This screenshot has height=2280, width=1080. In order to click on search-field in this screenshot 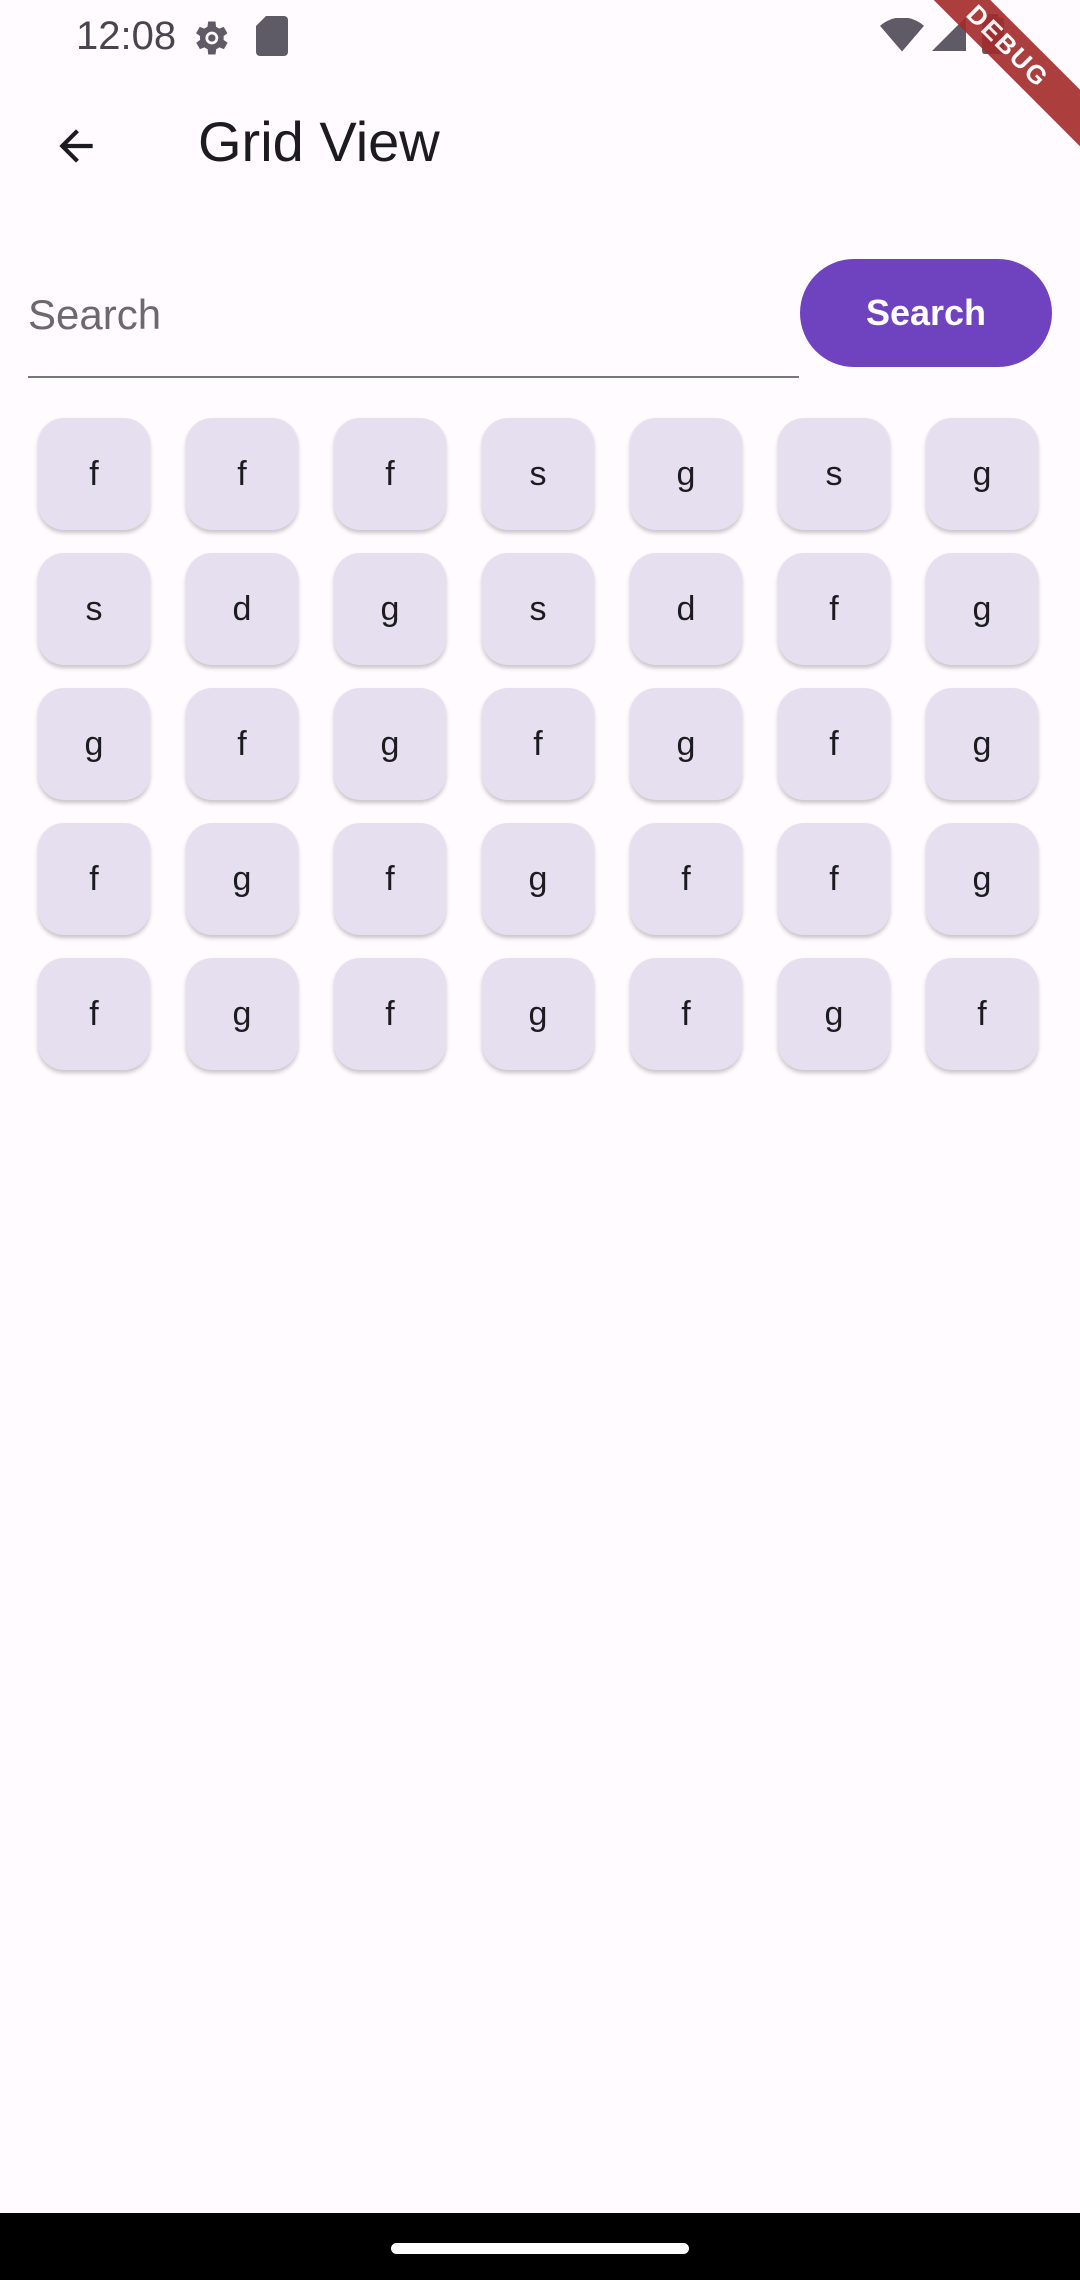, I will do `click(413, 318)`.